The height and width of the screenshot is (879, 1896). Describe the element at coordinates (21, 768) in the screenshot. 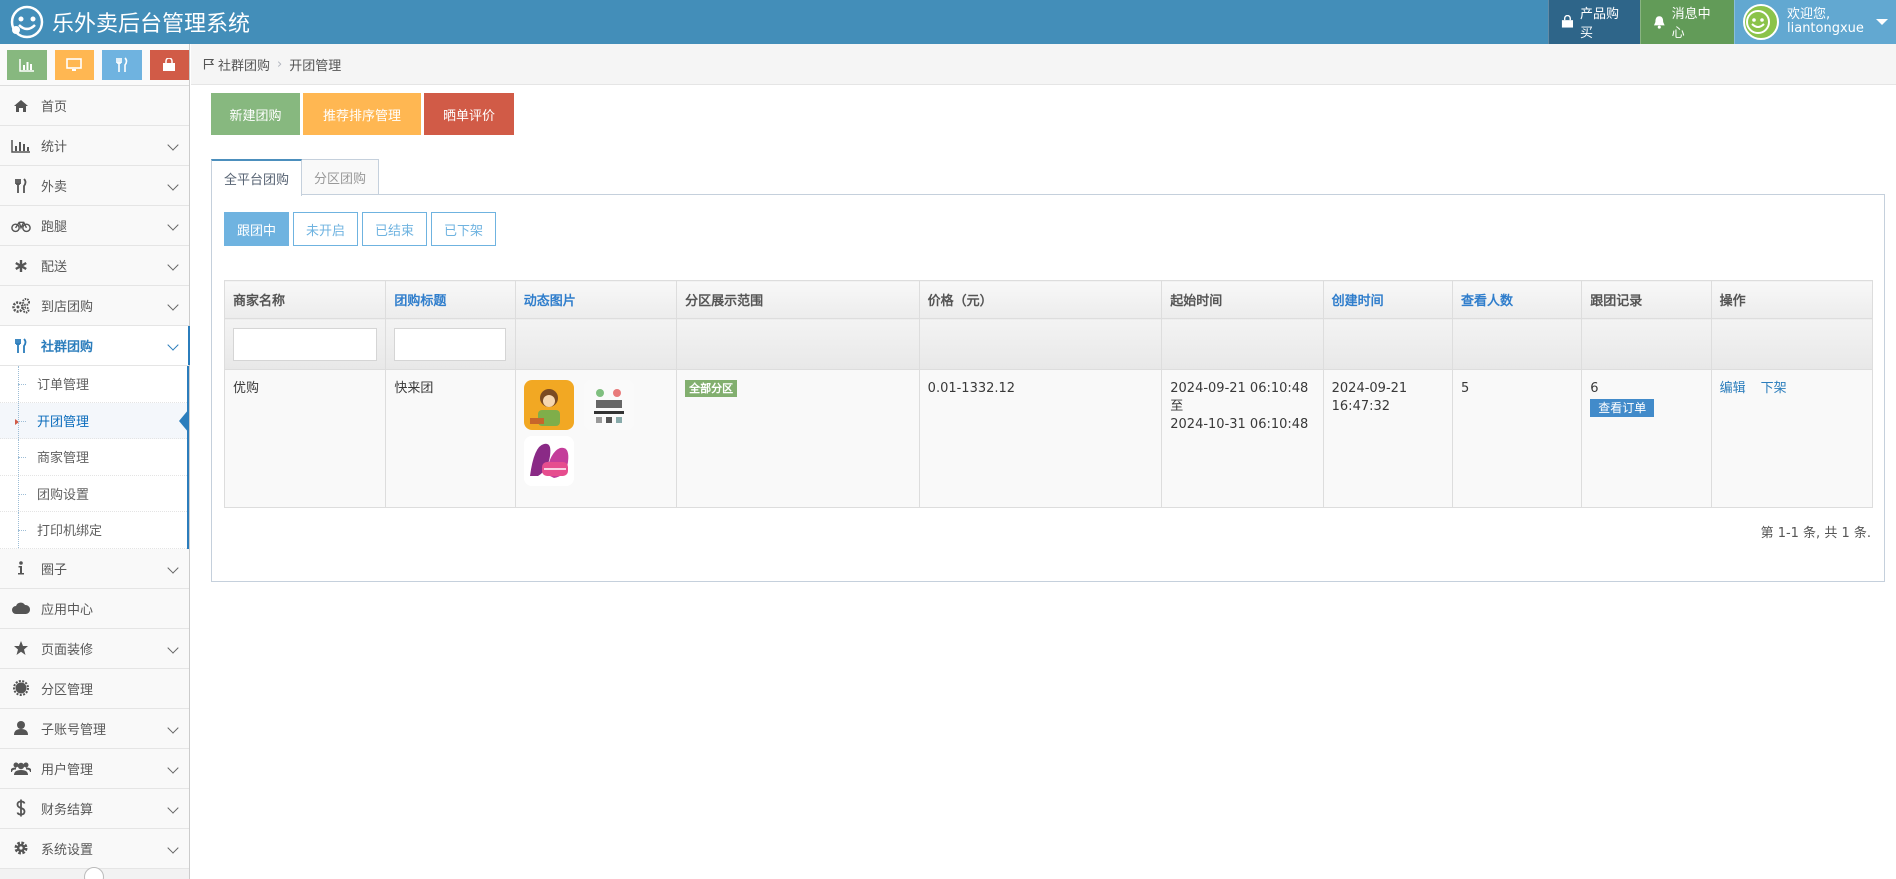

I see `users-icon` at that location.